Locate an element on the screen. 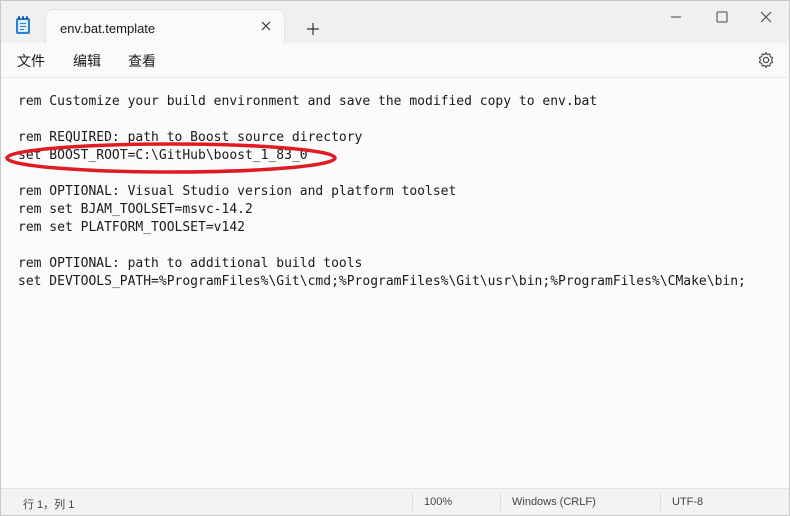 Image resolution: width=790 pixels, height=516 pixels. tab-title: env.bat.template is located at coordinates (108, 28).